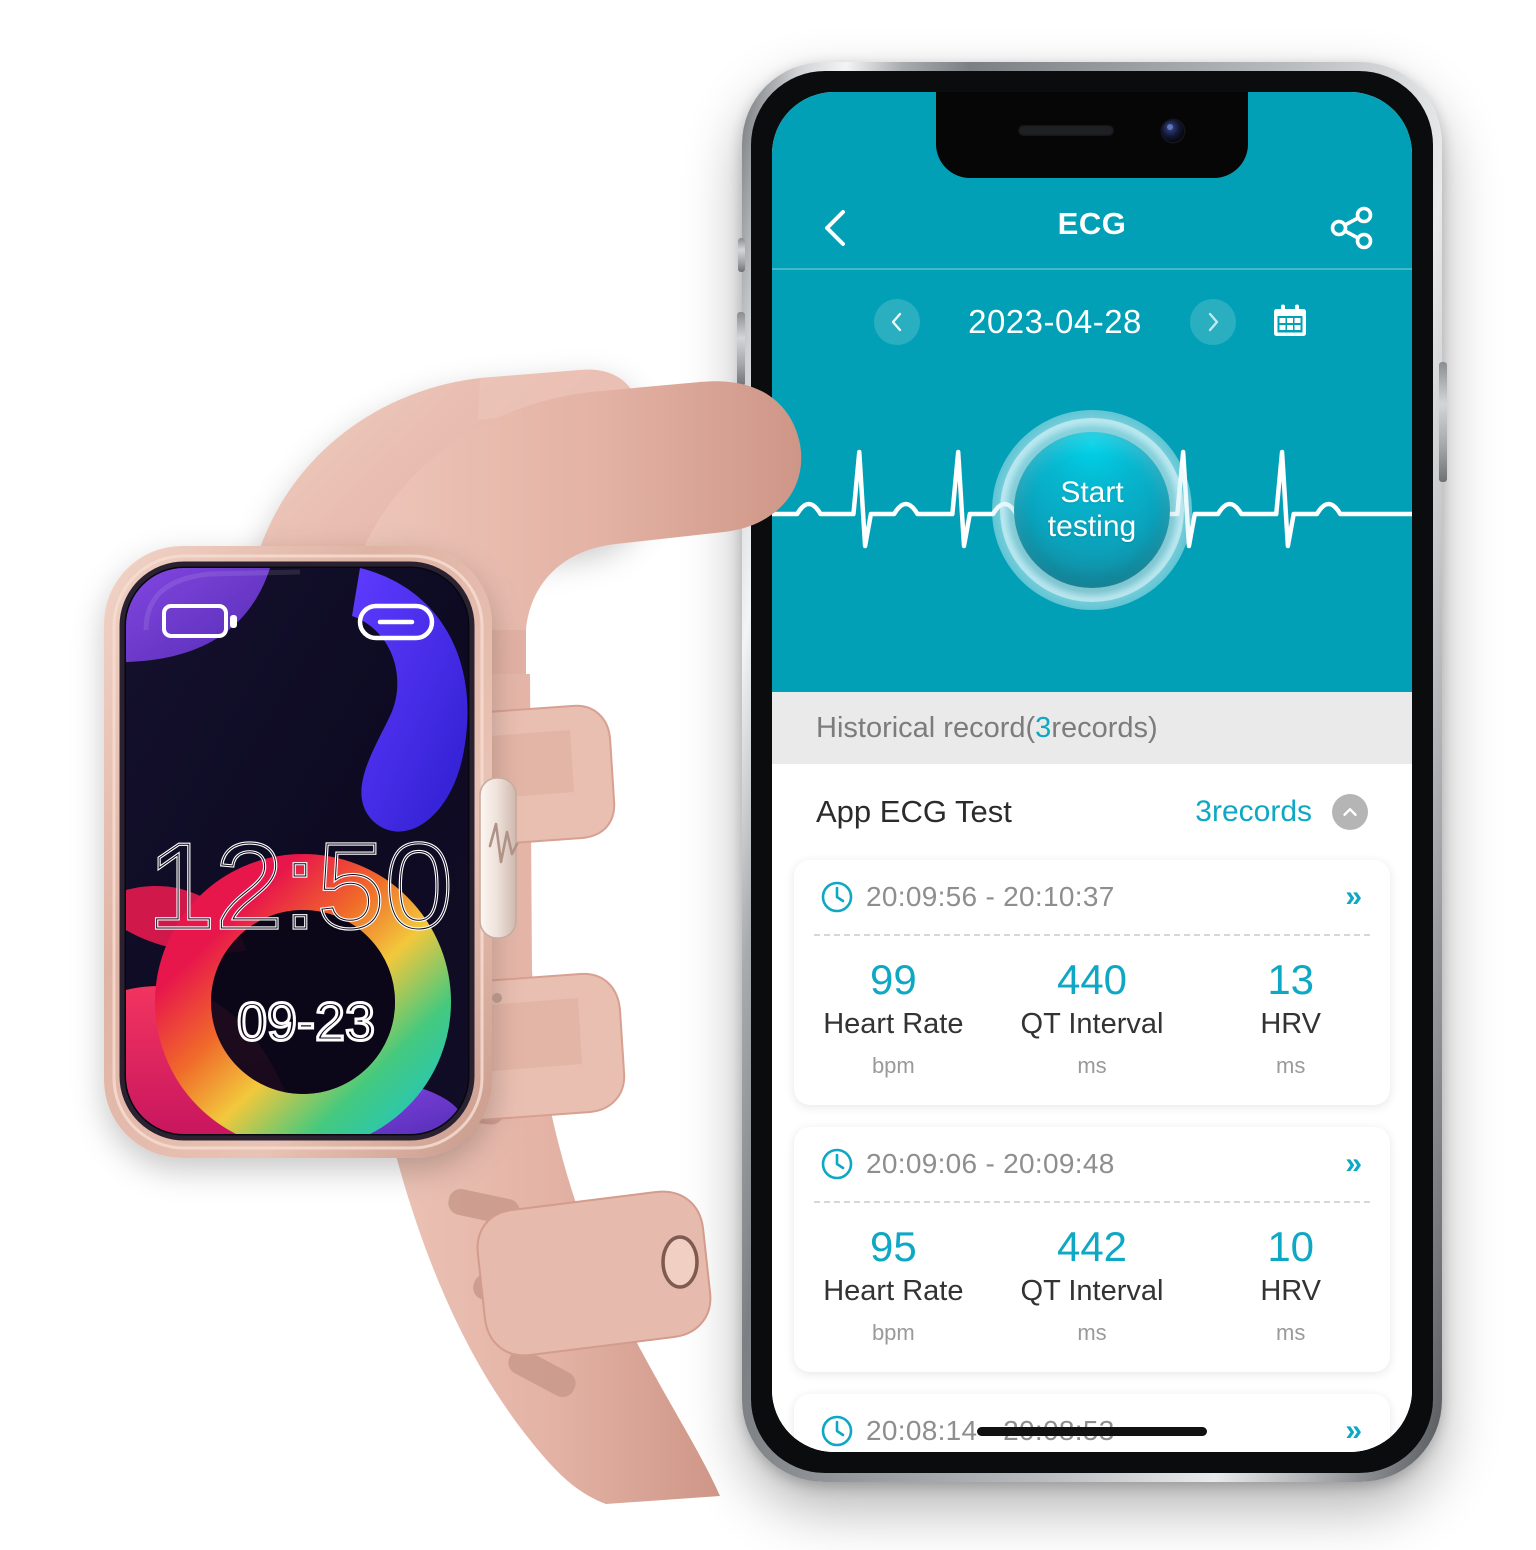  I want to click on front-camera, so click(1173, 131).